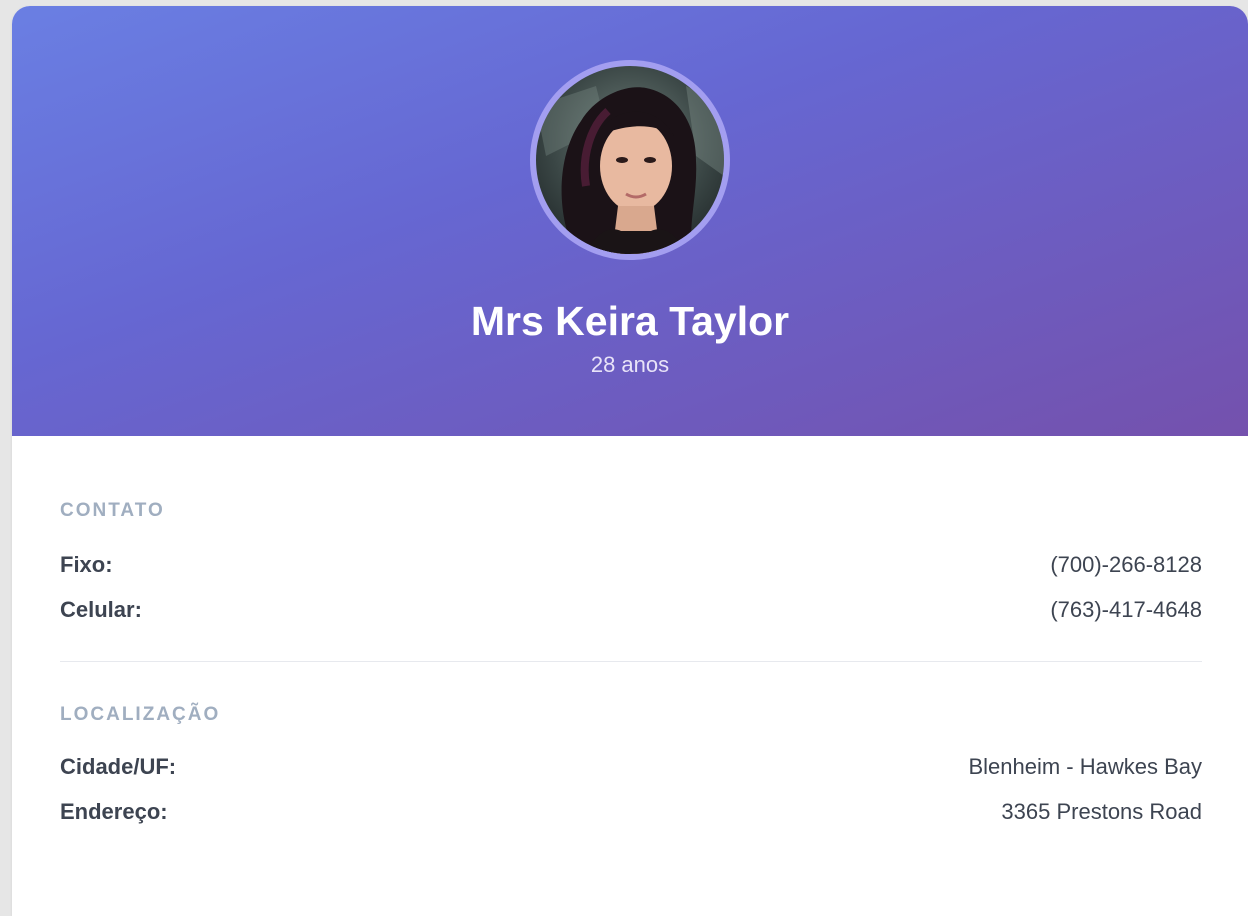 This screenshot has height=916, width=1248. Describe the element at coordinates (631, 612) in the screenshot. I see `contact-row-celular: Celular: (763)-417-4648` at that location.